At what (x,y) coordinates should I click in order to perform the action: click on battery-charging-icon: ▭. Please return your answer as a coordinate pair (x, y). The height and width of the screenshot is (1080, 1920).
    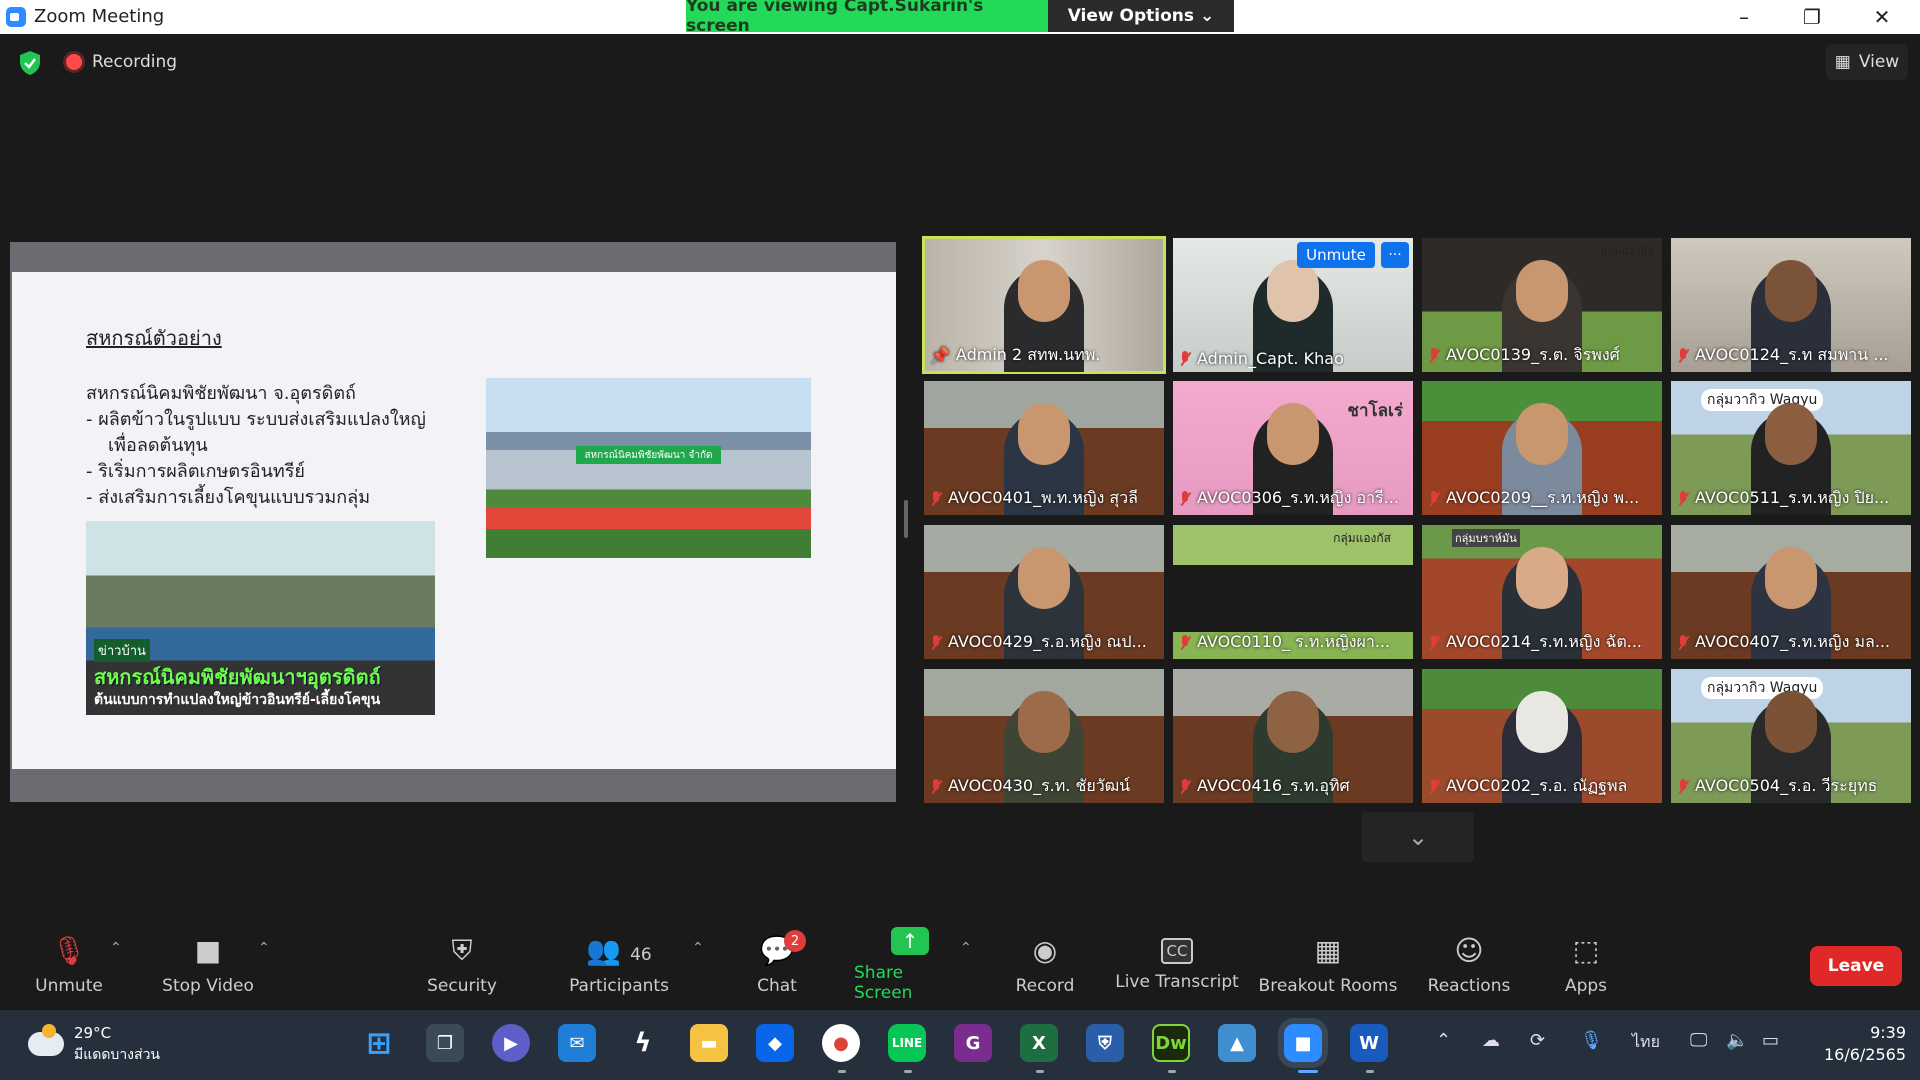
    Looking at the image, I should click on (1770, 1040).